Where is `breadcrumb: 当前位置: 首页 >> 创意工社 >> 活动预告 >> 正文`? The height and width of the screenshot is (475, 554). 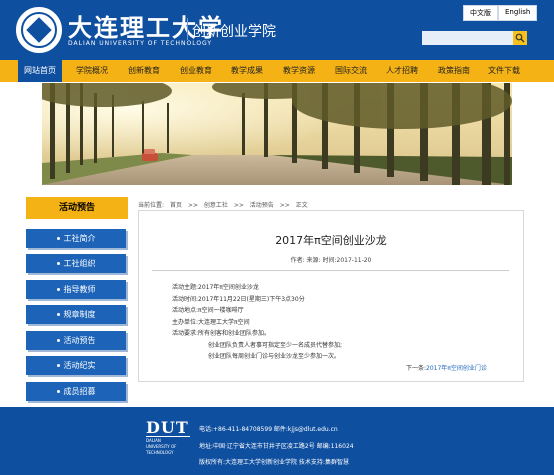 breadcrumb: 当前位置: 首页 >> 创意工社 >> 活动预告 >> 正文 is located at coordinates (225, 204).